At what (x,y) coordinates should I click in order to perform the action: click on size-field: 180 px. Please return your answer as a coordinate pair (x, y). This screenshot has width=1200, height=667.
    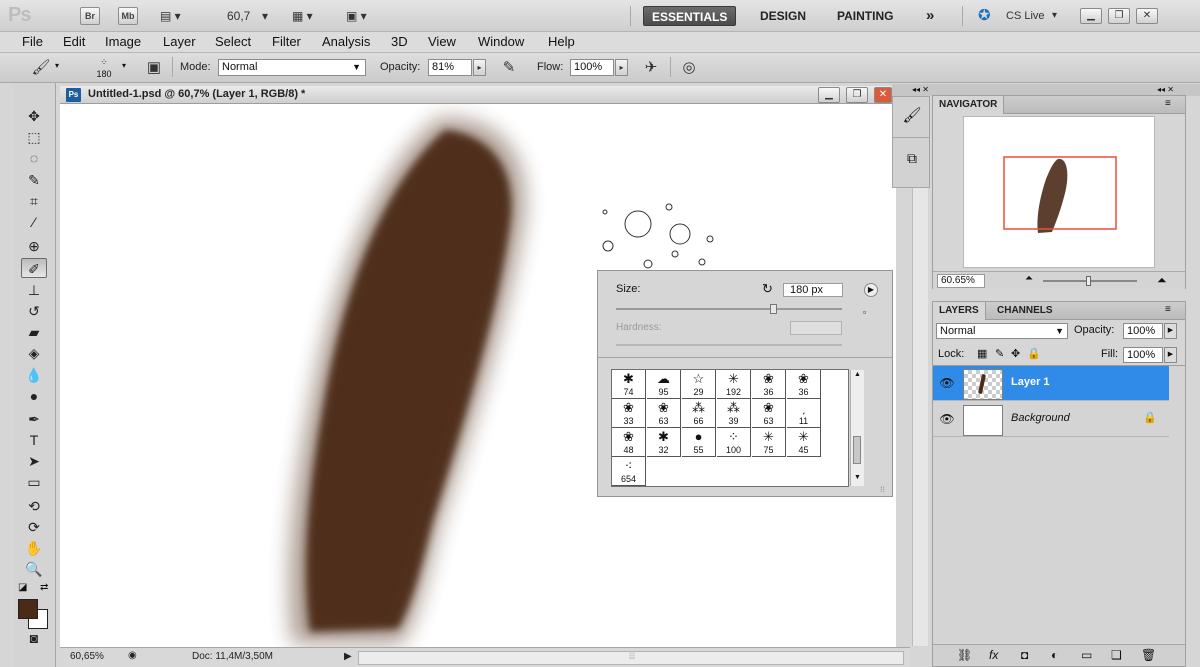
    Looking at the image, I should click on (813, 290).